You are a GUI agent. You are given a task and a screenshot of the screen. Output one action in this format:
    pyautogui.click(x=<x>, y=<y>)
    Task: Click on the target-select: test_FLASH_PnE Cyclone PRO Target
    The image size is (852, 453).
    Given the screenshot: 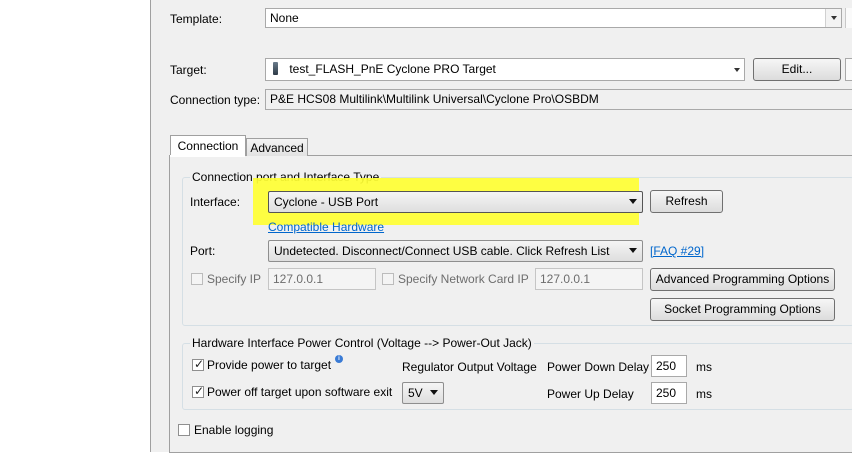 What is the action you would take?
    pyautogui.click(x=505, y=69)
    